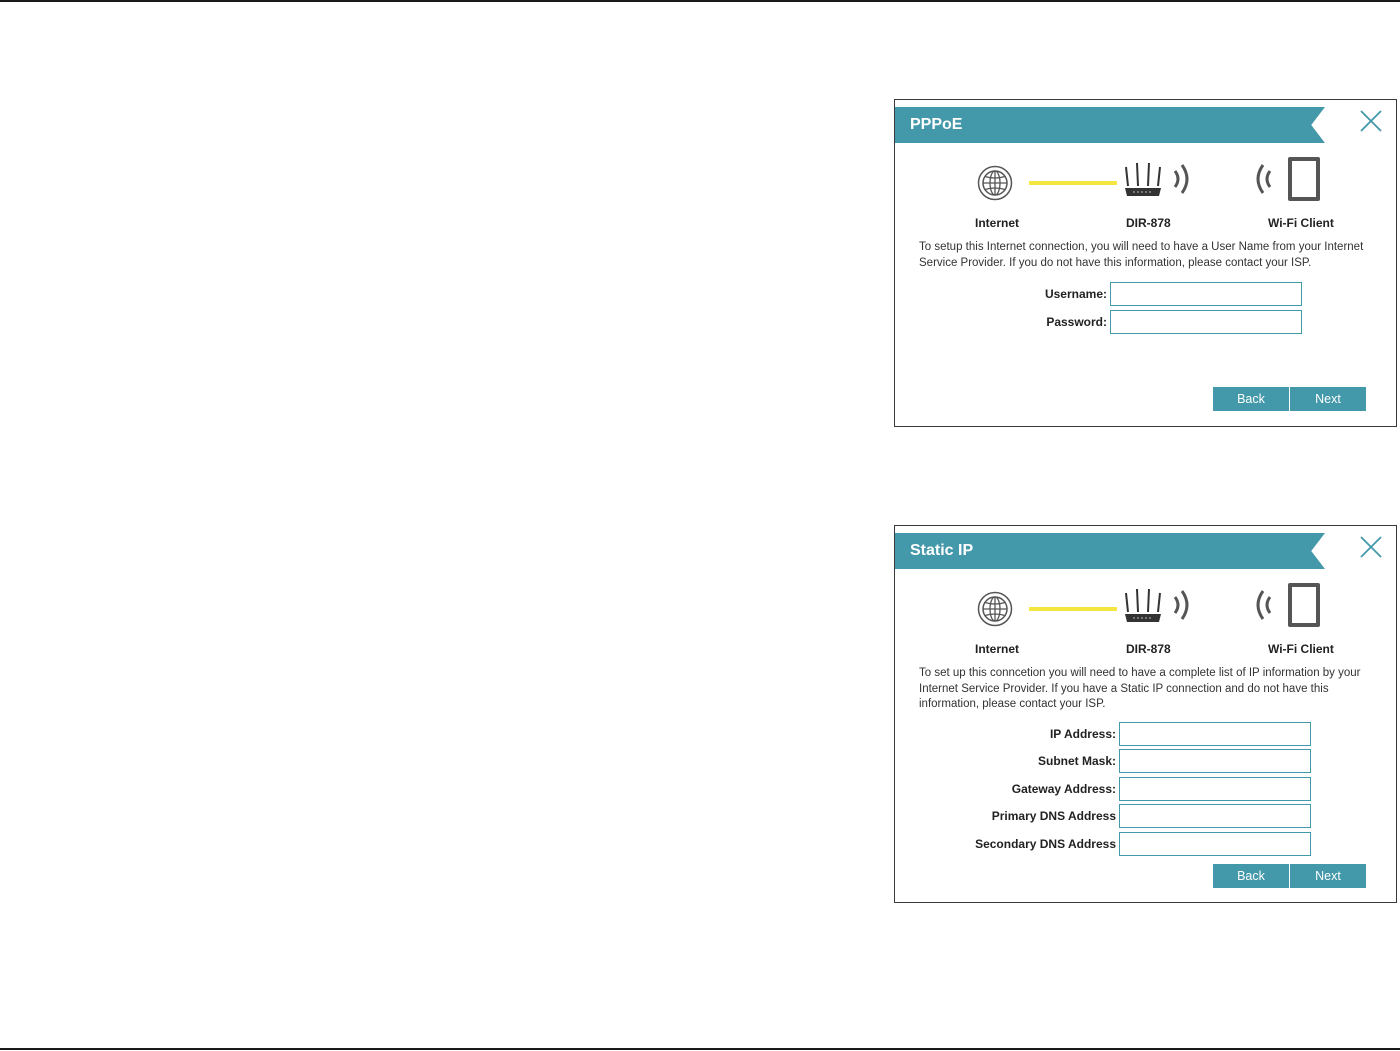  I want to click on dialog-header: PPPoE, so click(1110, 125).